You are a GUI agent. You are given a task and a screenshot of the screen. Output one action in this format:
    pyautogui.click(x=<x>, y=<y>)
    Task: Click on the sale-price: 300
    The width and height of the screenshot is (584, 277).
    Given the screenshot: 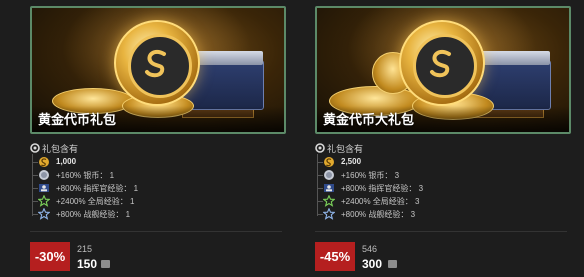 What is the action you would take?
    pyautogui.click(x=372, y=264)
    